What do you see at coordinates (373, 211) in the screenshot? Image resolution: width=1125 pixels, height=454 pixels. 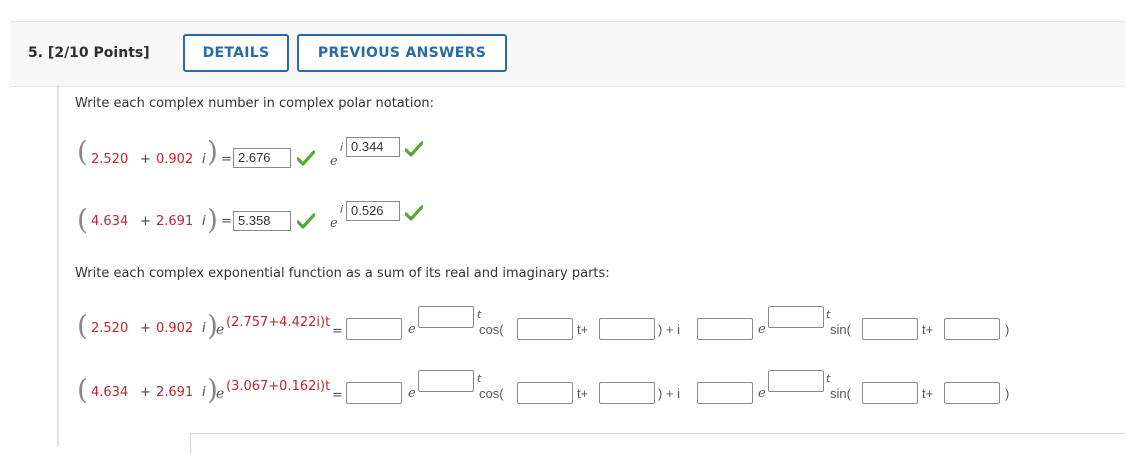 I see `angle-input: 0.526` at bounding box center [373, 211].